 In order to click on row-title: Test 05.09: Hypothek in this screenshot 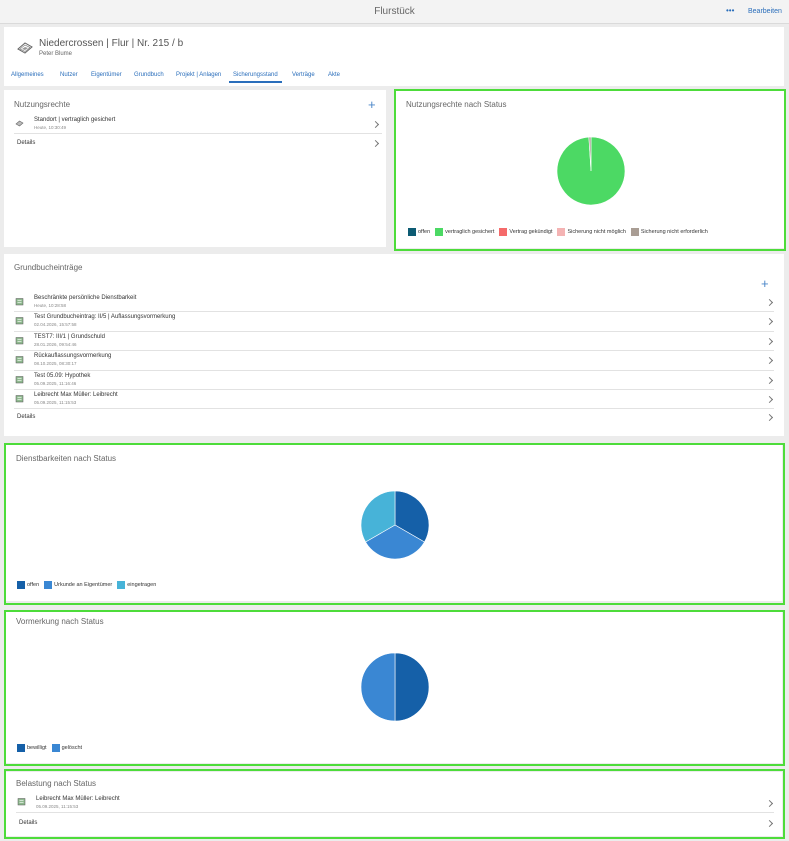, I will do `click(62, 375)`.